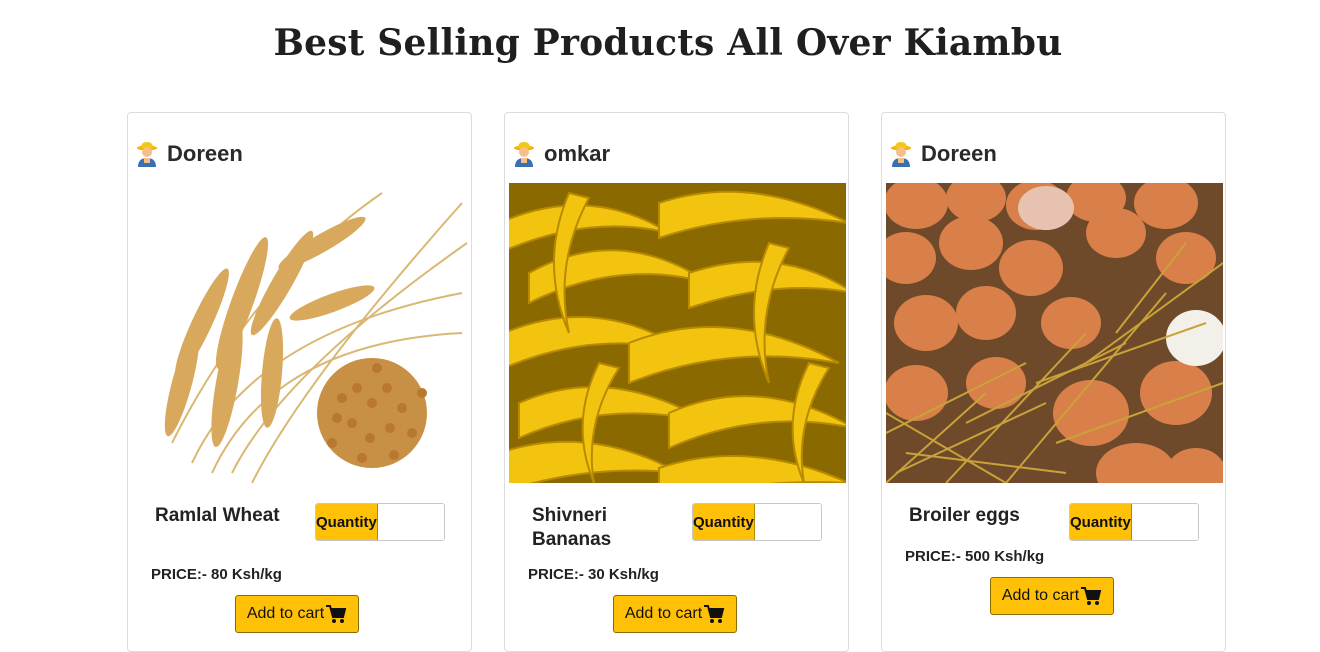  I want to click on seller-name: omkar, so click(577, 153).